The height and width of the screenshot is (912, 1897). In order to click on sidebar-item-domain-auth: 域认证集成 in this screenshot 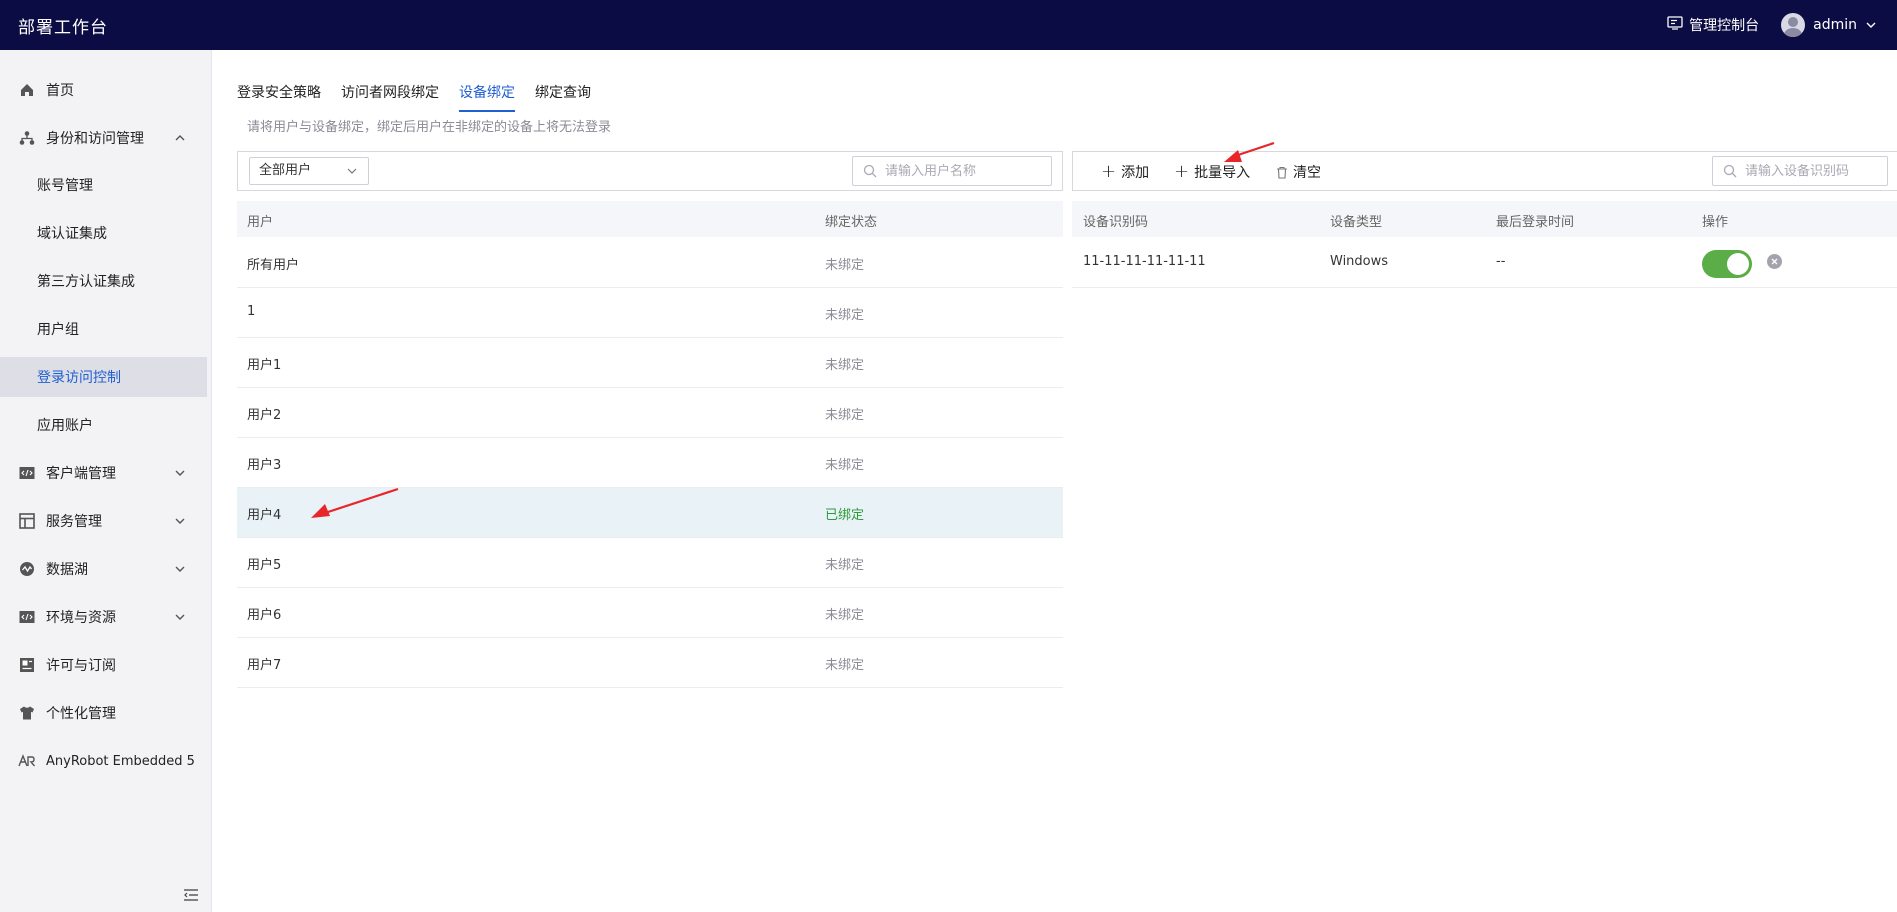, I will do `click(103, 233)`.